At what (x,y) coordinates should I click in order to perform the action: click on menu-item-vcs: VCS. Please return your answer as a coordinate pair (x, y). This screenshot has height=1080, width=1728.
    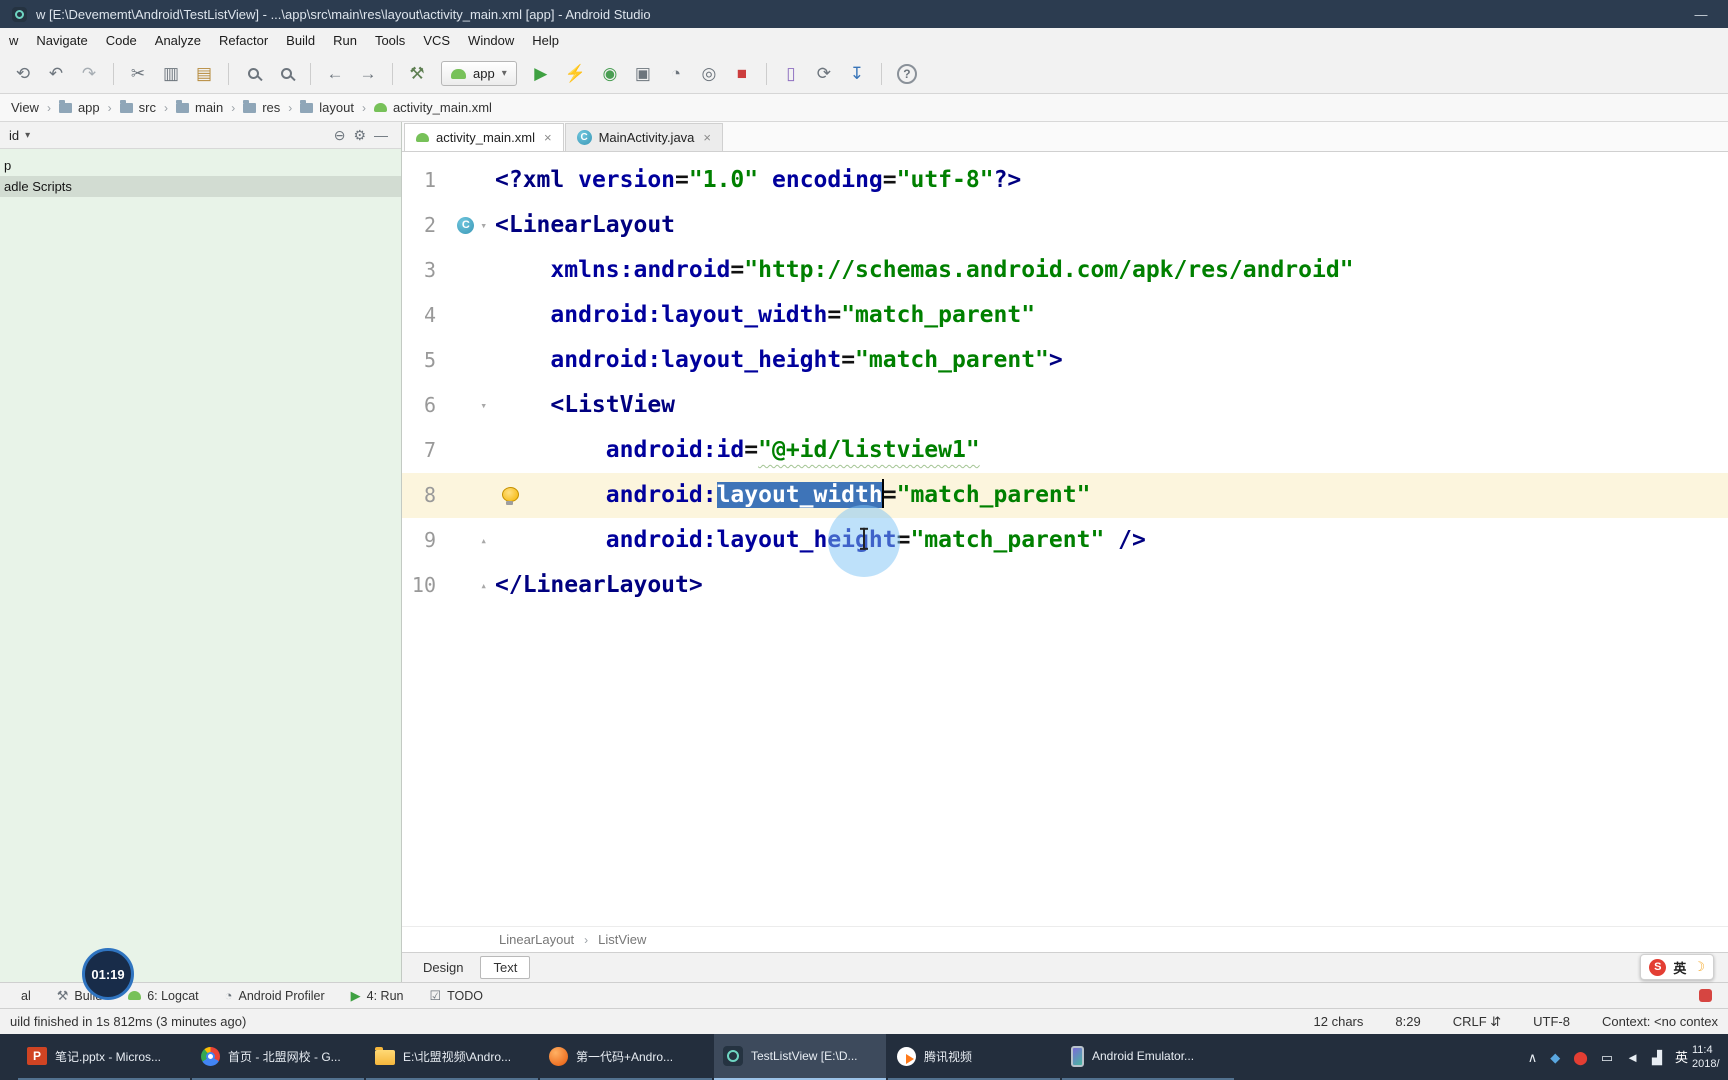
    Looking at the image, I should click on (436, 41).